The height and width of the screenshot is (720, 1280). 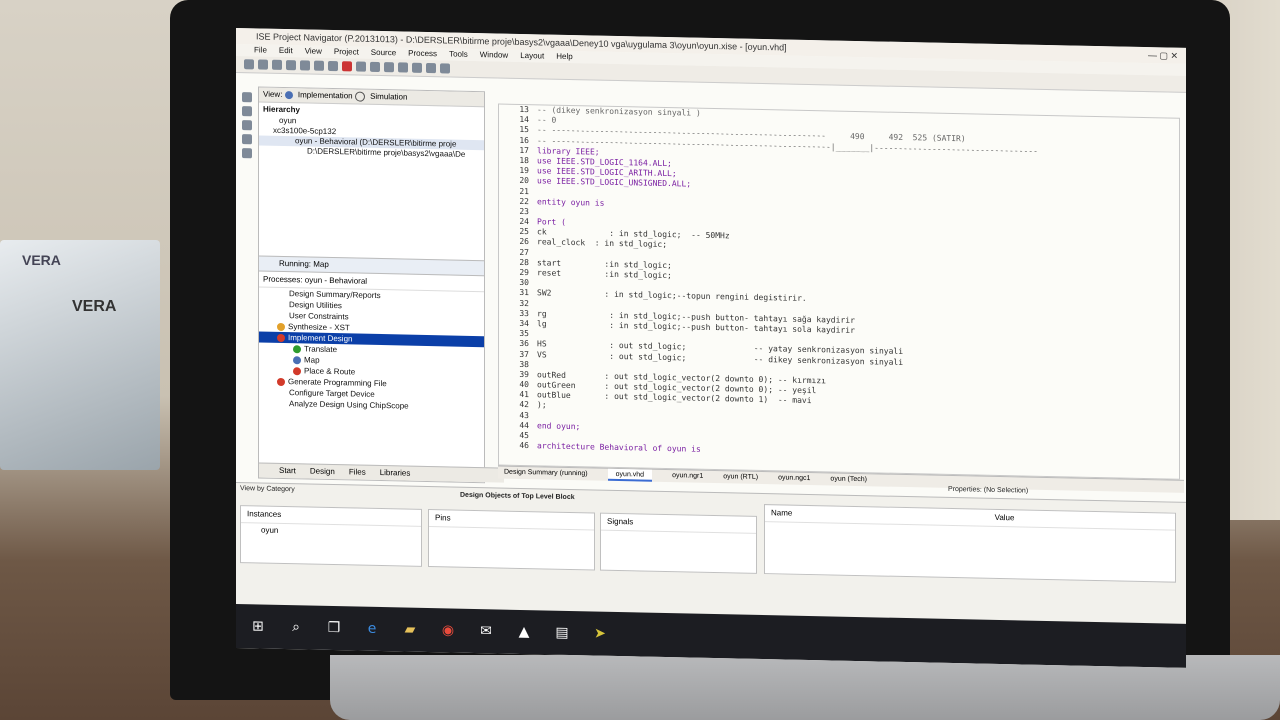 What do you see at coordinates (305, 65) in the screenshot?
I see `cut-icon` at bounding box center [305, 65].